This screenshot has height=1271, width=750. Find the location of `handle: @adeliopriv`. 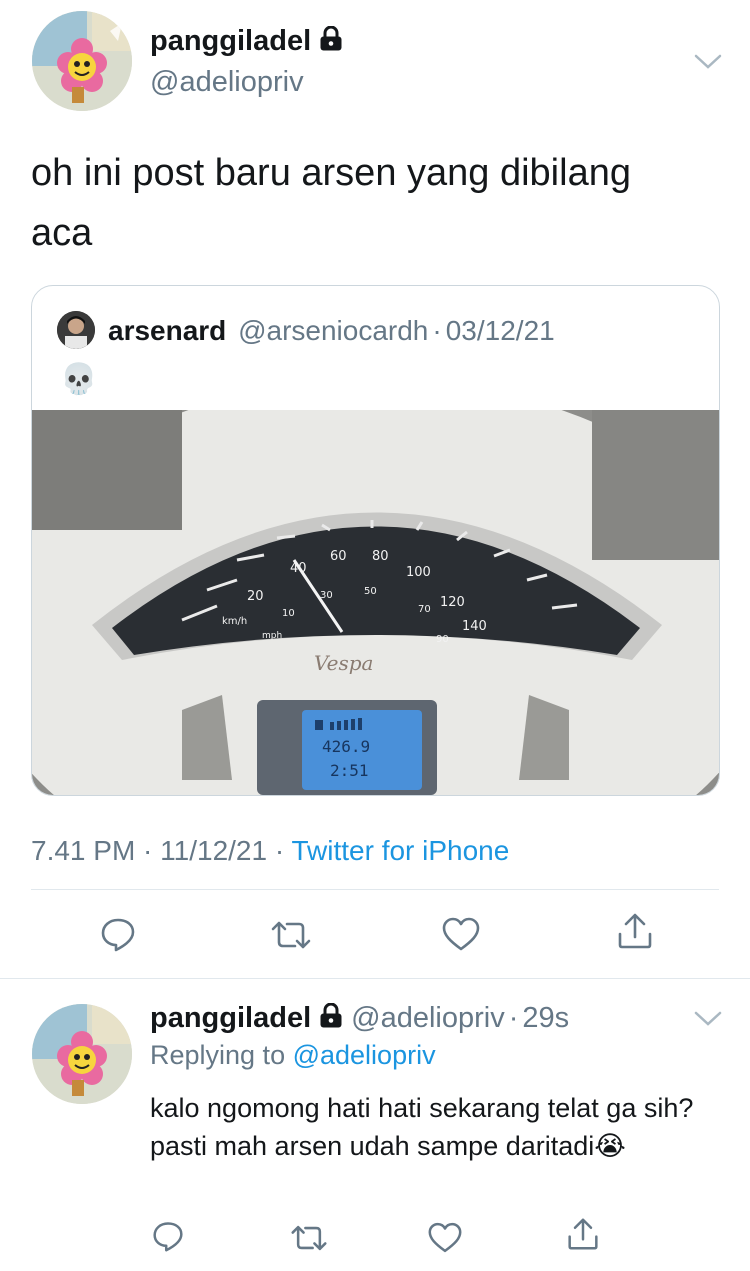

handle: @adeliopriv is located at coordinates (227, 82).